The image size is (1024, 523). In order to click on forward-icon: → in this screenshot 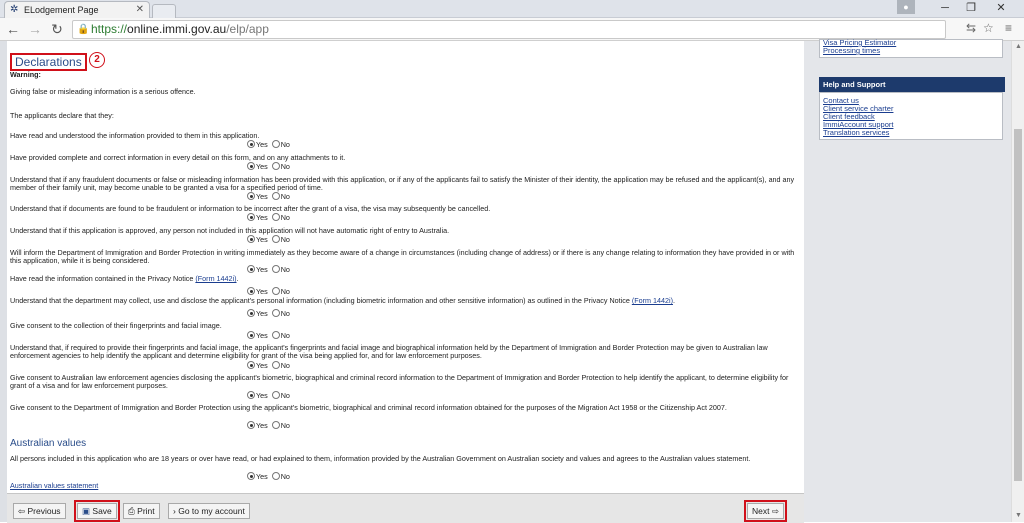, I will do `click(35, 29)`.